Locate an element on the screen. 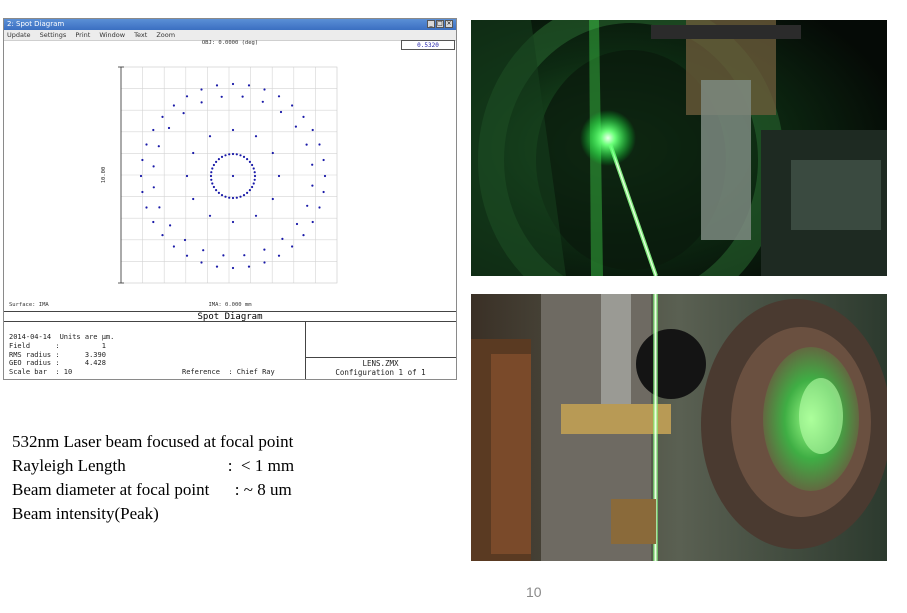  ima-label: IMA: 0.000 mm is located at coordinates (230, 305).